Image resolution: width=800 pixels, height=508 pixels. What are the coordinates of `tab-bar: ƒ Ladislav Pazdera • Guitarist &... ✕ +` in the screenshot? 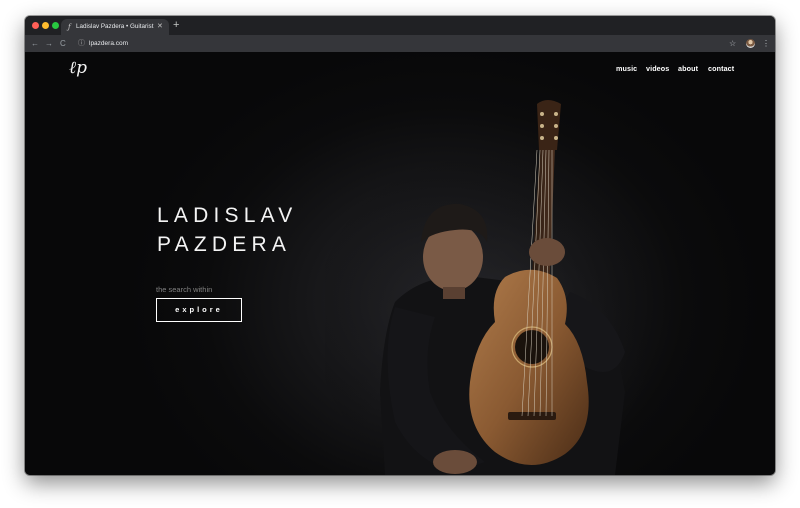 It's located at (400, 25).